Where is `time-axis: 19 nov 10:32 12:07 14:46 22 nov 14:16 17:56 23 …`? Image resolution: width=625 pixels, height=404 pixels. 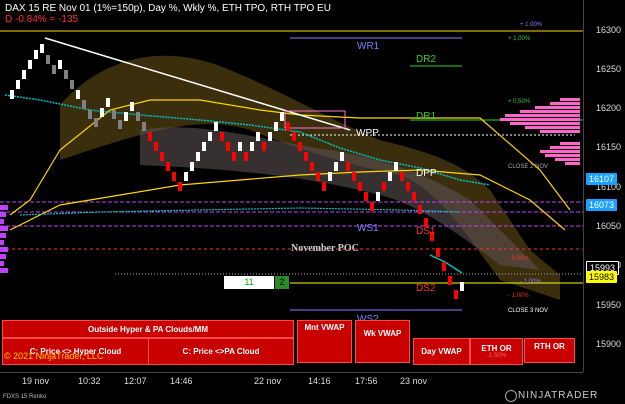 time-axis: 19 nov 10:32 12:07 14:46 22 nov 14:16 17:56 23 … is located at coordinates (291, 380).